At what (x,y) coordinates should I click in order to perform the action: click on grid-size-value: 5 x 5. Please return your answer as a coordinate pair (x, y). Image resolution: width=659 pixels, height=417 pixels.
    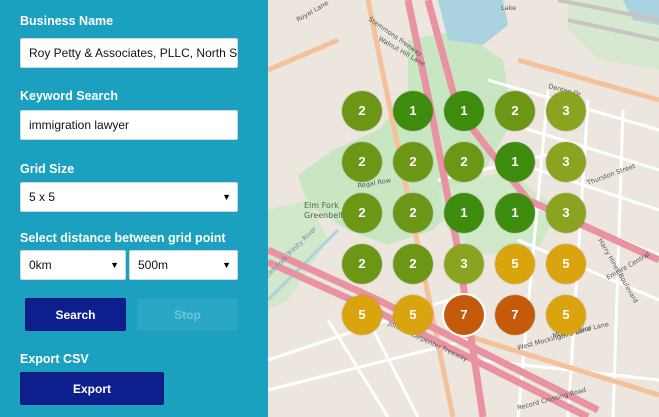
    Looking at the image, I should click on (42, 197).